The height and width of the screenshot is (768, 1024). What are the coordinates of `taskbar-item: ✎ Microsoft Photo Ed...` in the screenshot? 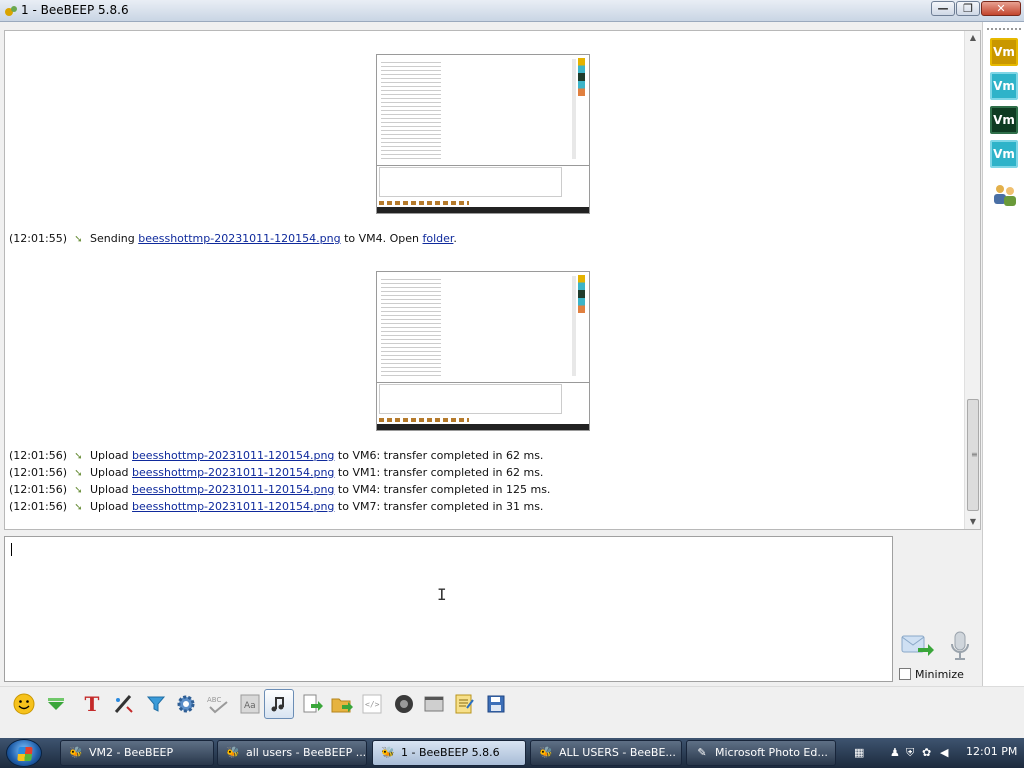 It's located at (761, 753).